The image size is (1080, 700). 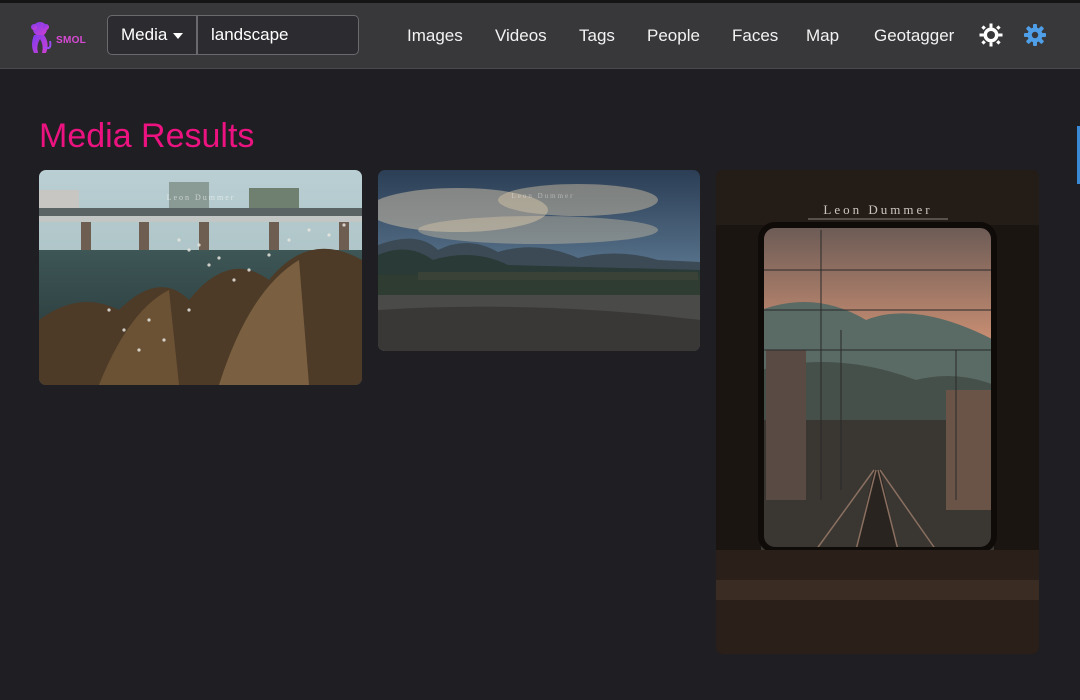 I want to click on nav-videos: Videos, so click(x=521, y=36).